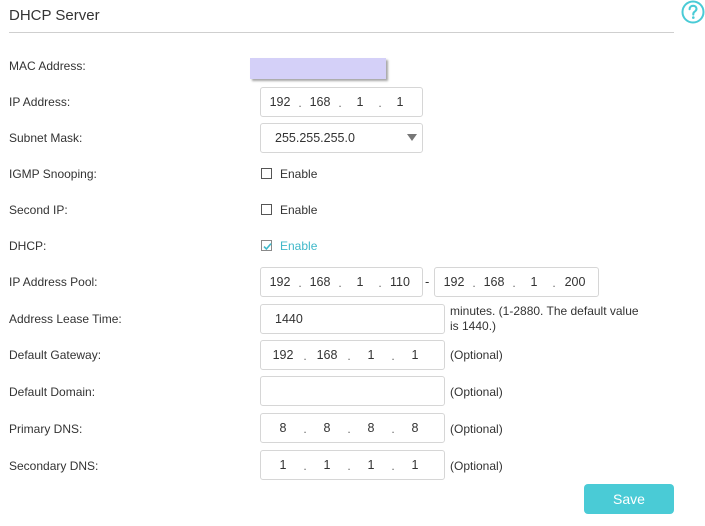 This screenshot has height=526, width=705. What do you see at coordinates (473, 326) in the screenshot?
I see `lease-time-hint-line-2: is 1440.)` at bounding box center [473, 326].